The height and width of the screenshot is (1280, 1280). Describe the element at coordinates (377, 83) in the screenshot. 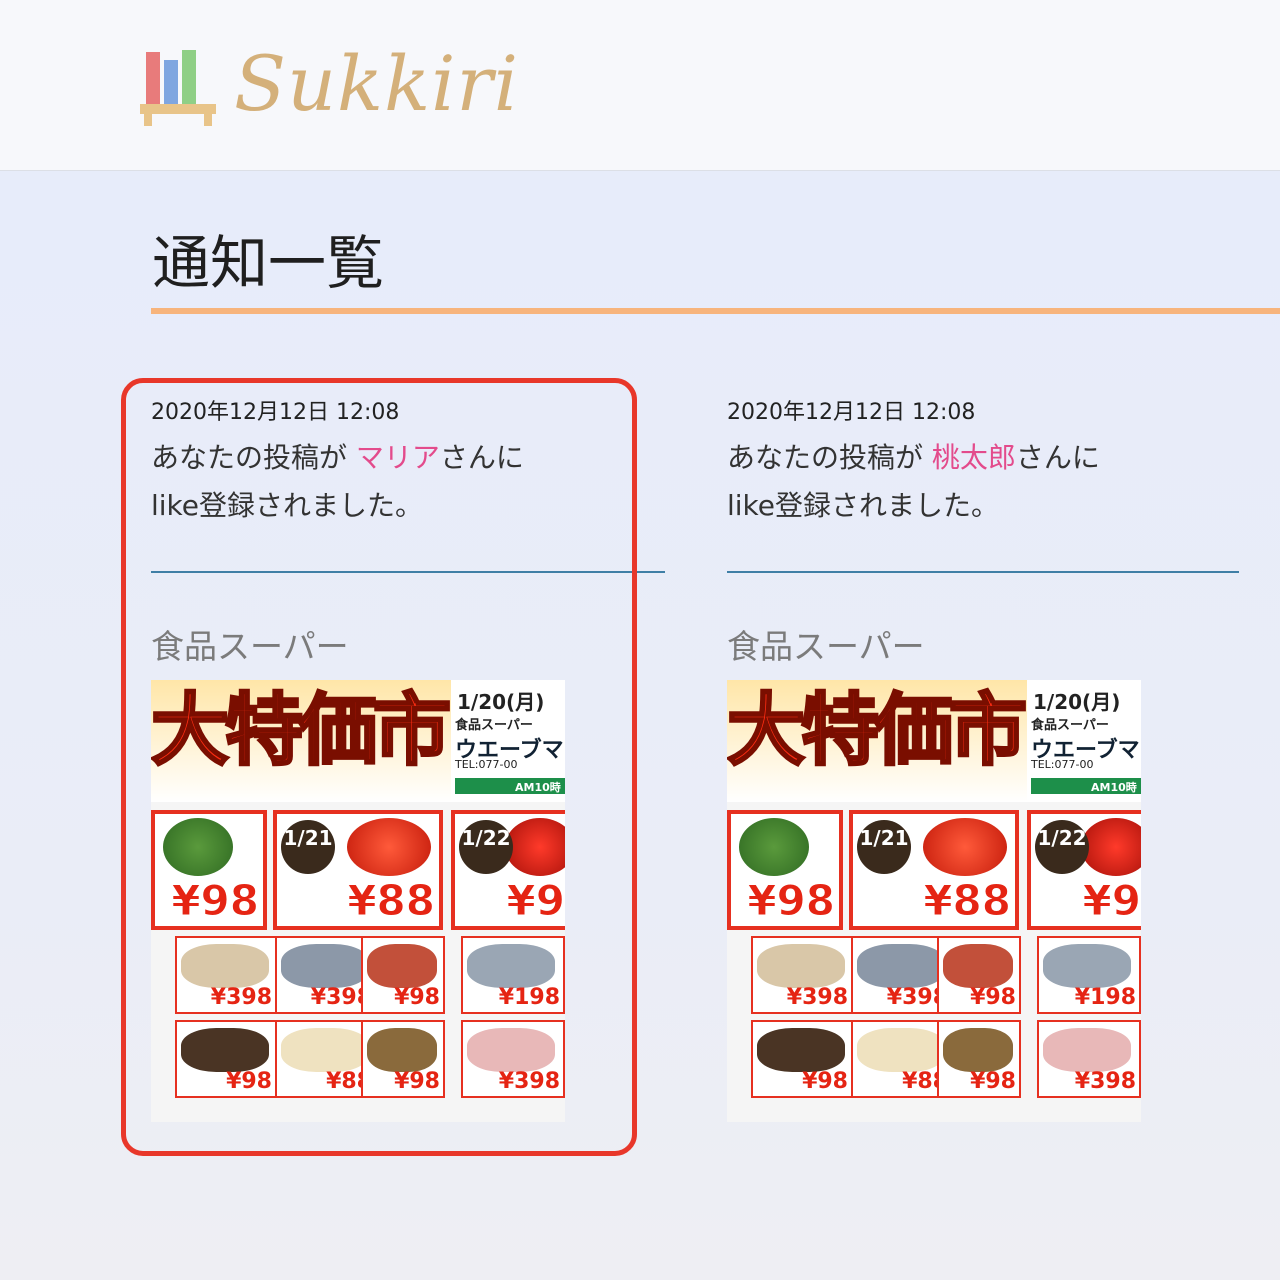

I see `logo-text: Sukkiri` at that location.